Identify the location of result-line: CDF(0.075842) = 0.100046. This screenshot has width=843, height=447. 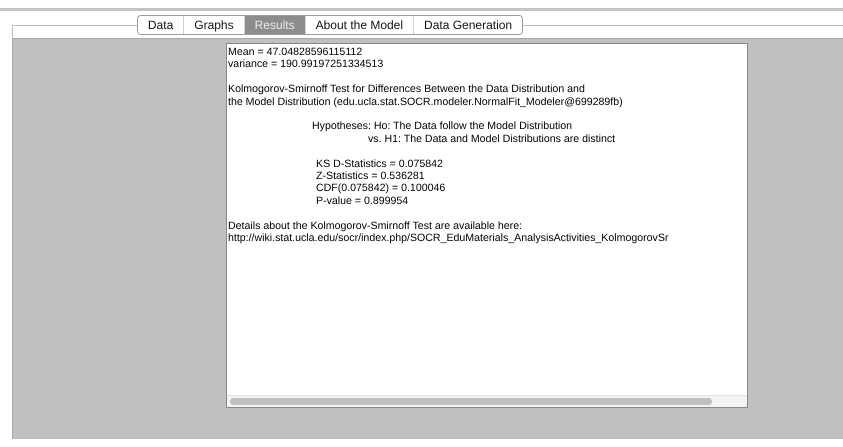
(381, 188).